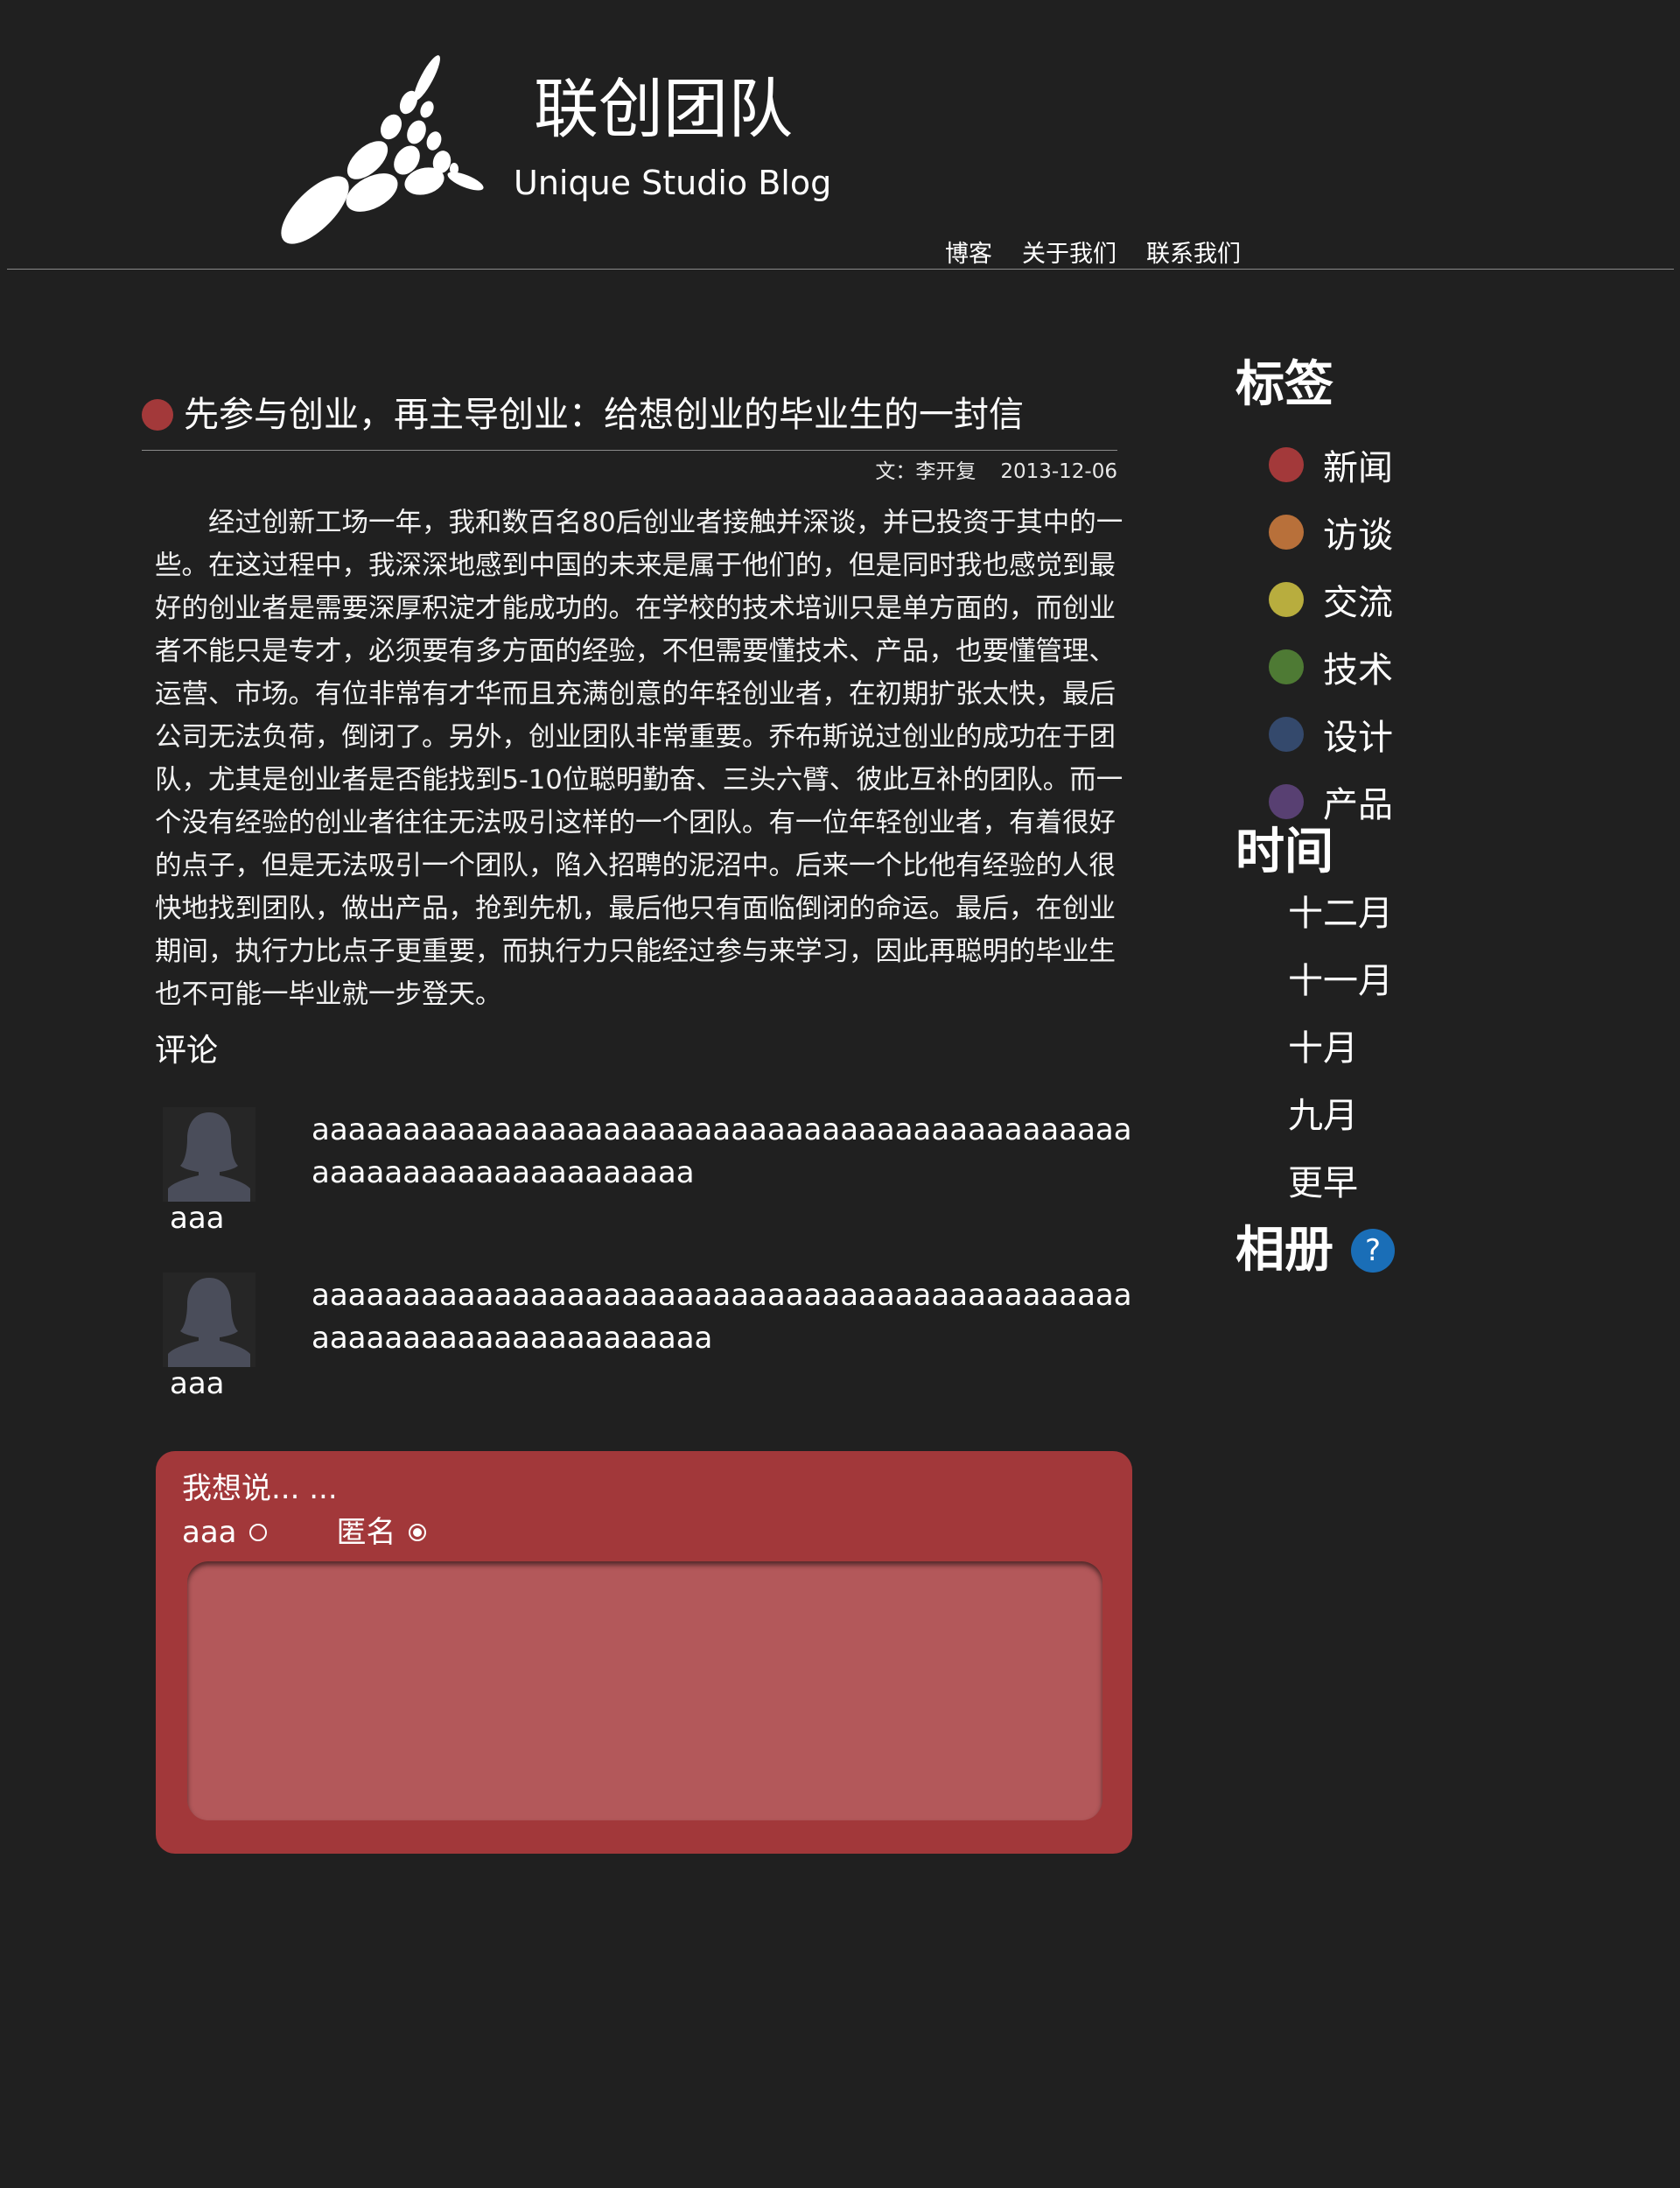 Image resolution: width=1680 pixels, height=2188 pixels. I want to click on tag-item-tech: 技术, so click(1383, 667).